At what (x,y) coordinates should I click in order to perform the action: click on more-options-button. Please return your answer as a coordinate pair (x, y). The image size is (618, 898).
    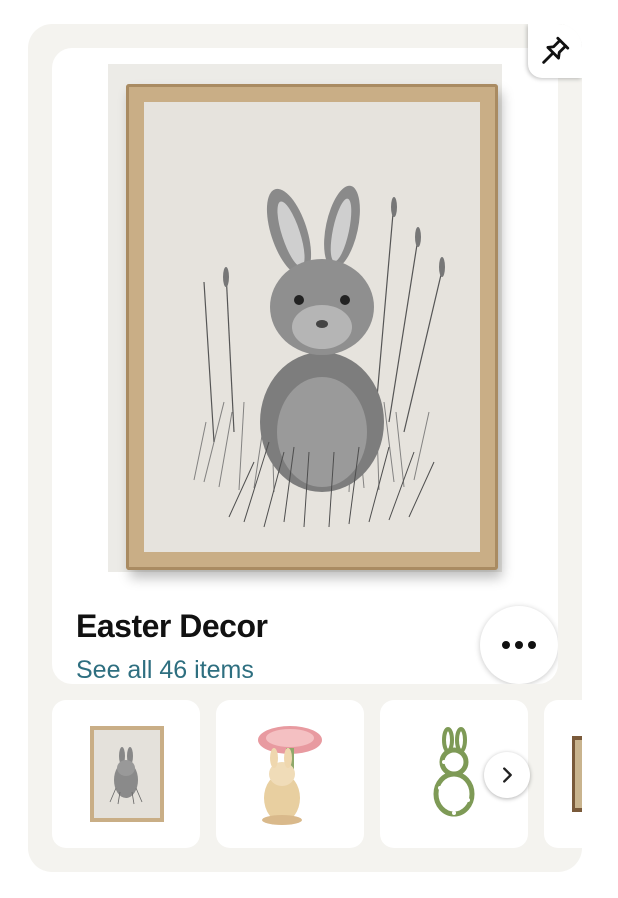
    Looking at the image, I should click on (519, 645).